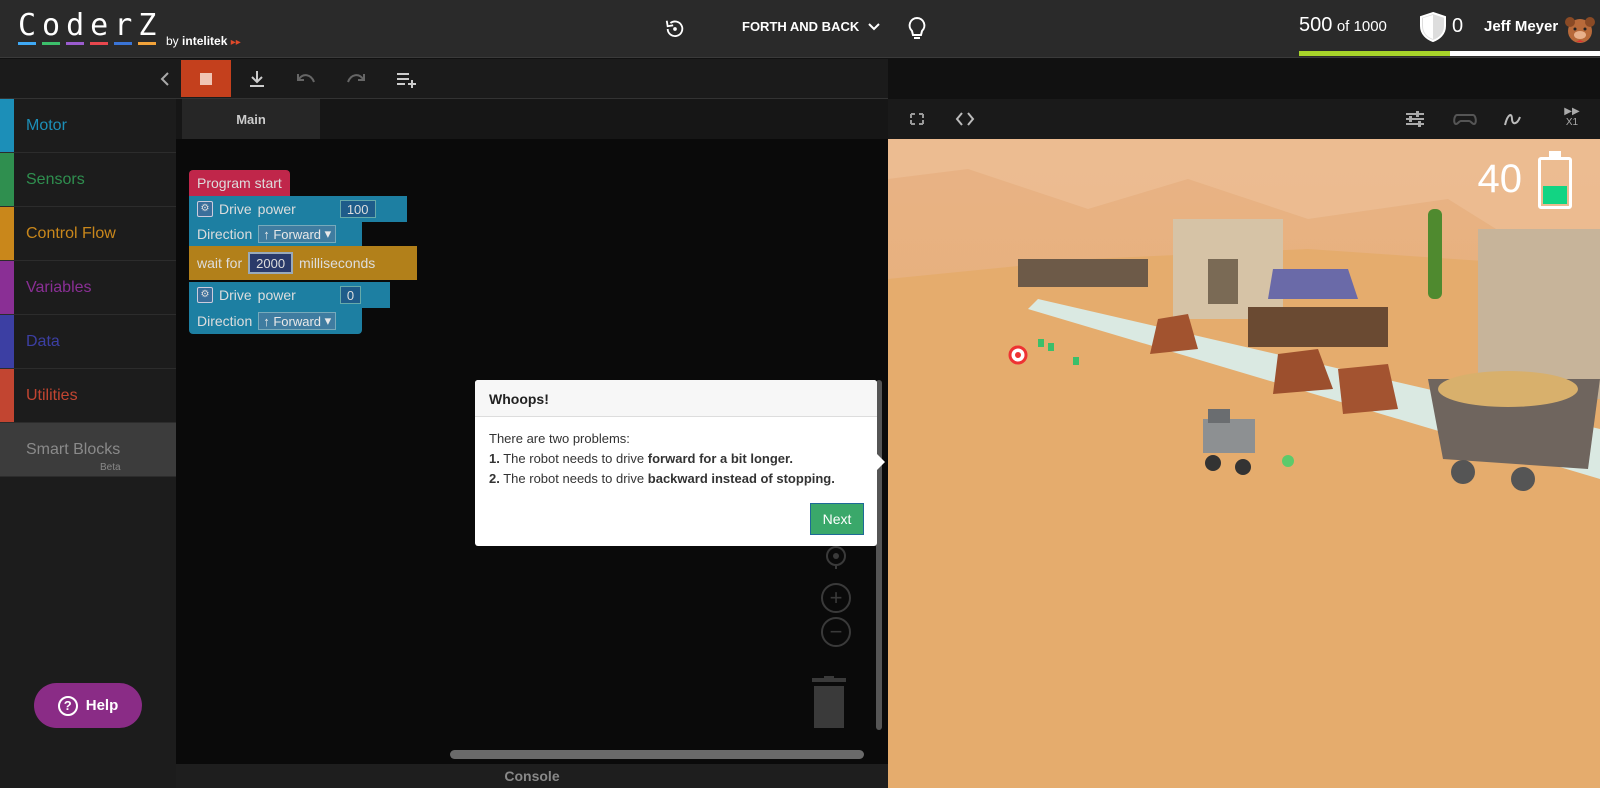 This screenshot has height=788, width=1600. I want to click on help-button: ? Help, so click(88, 705).